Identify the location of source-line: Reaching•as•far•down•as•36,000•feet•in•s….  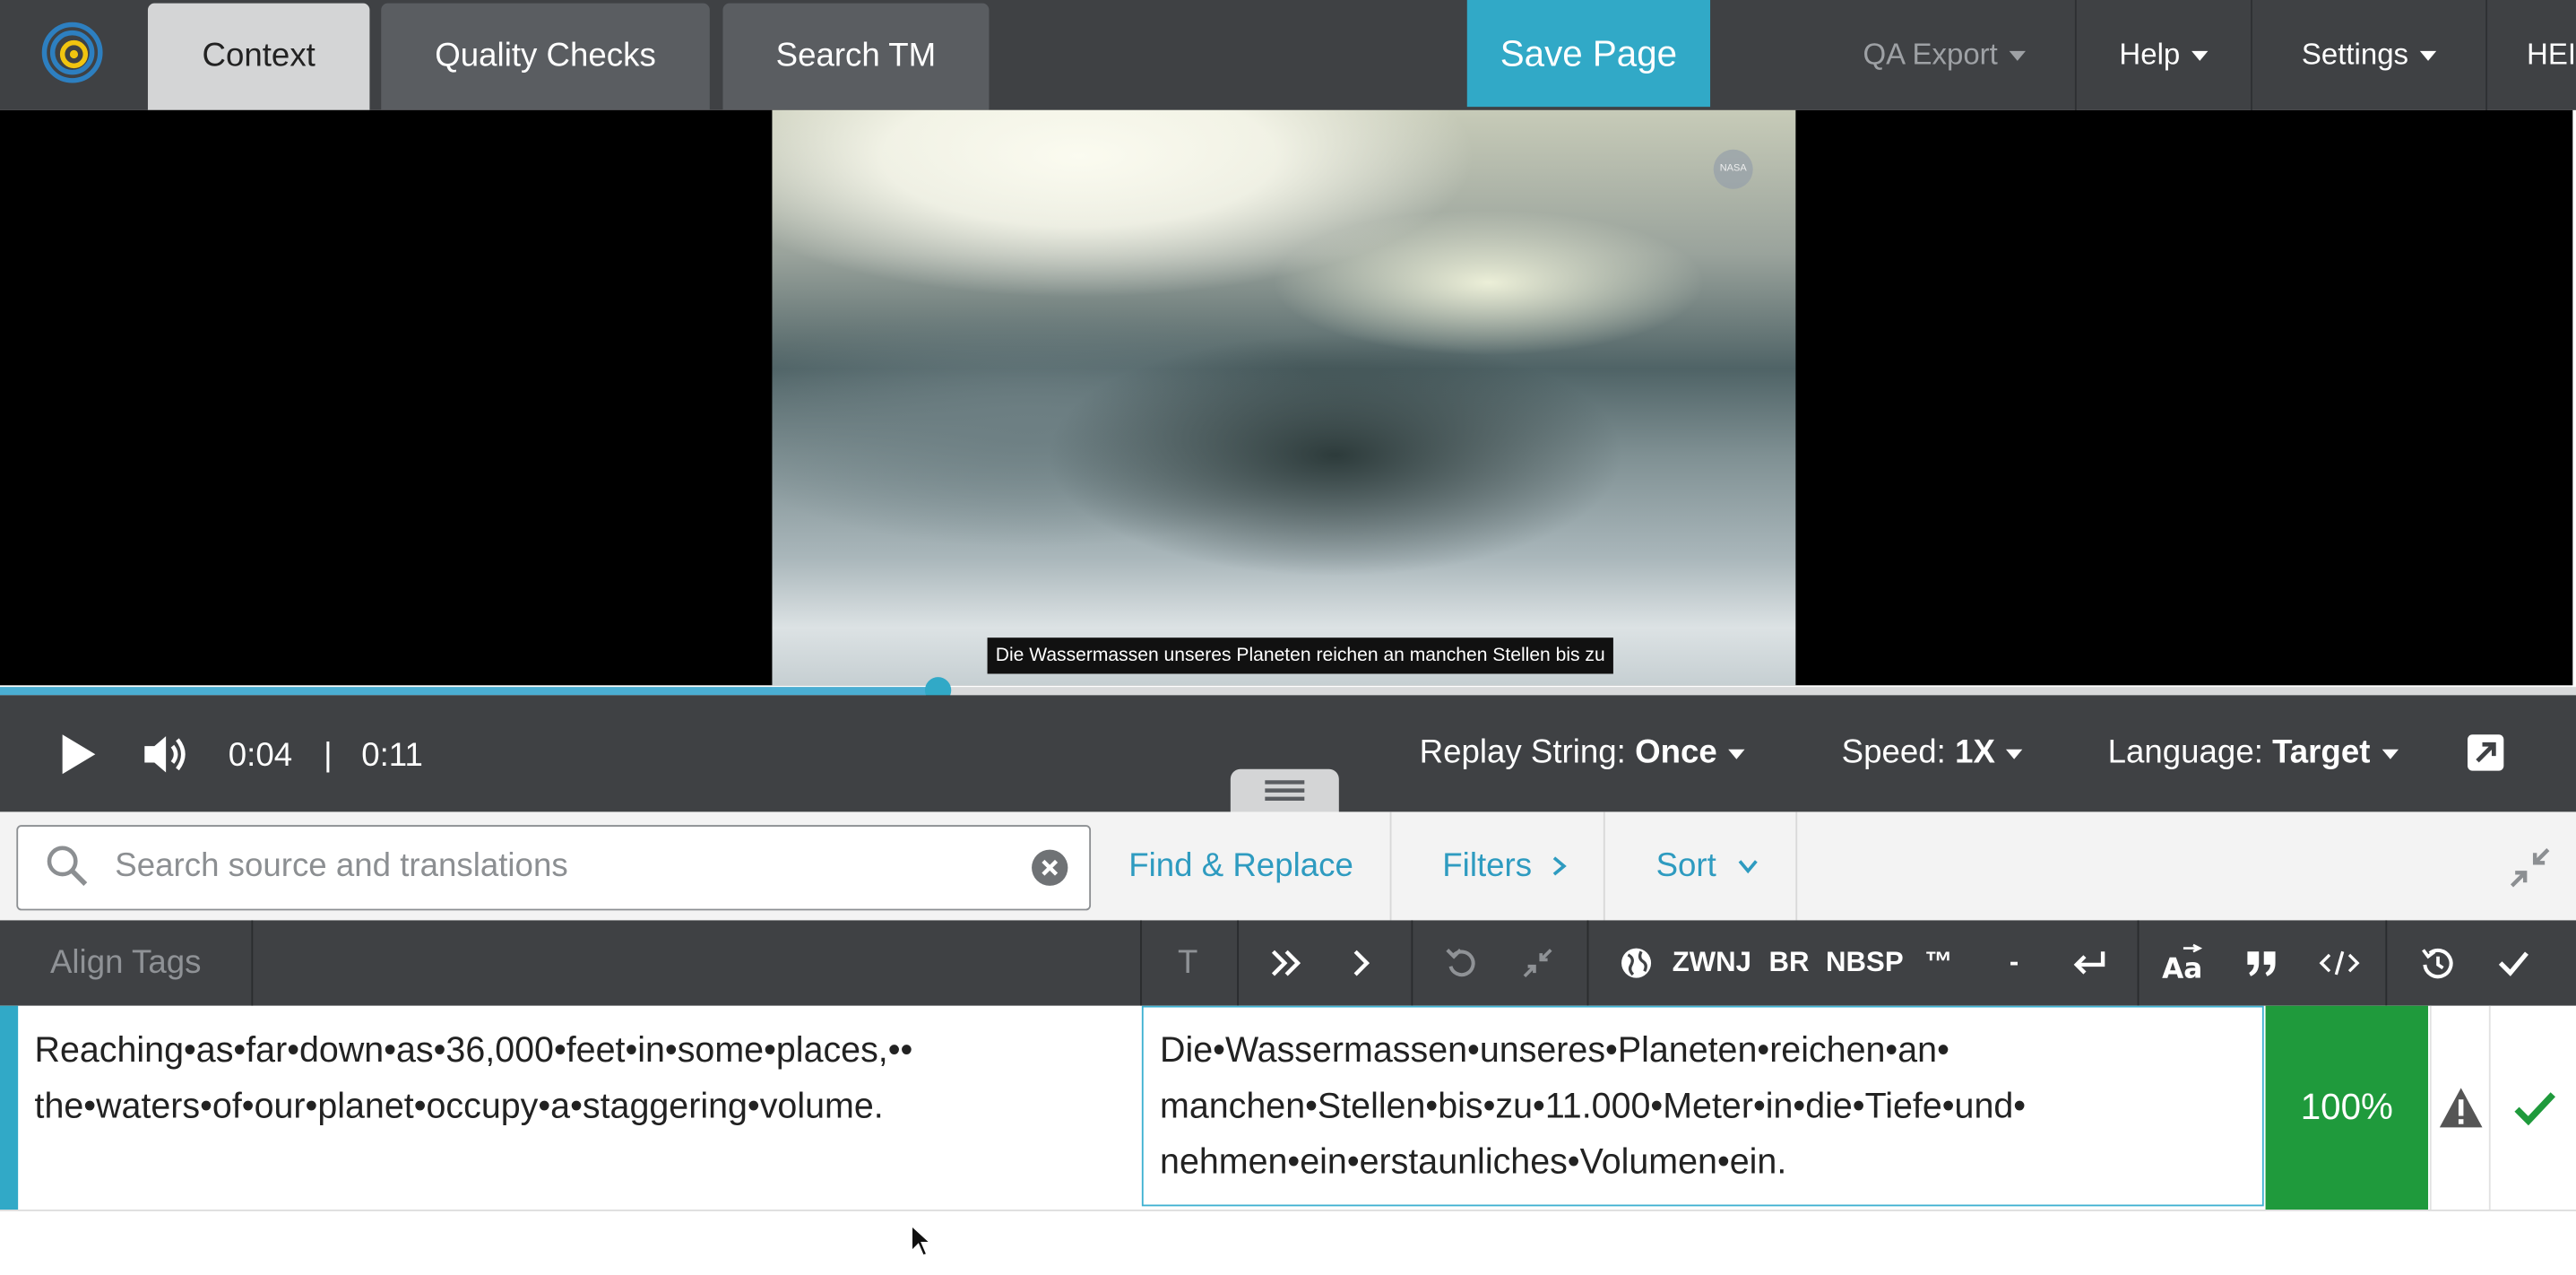
(473, 1050).